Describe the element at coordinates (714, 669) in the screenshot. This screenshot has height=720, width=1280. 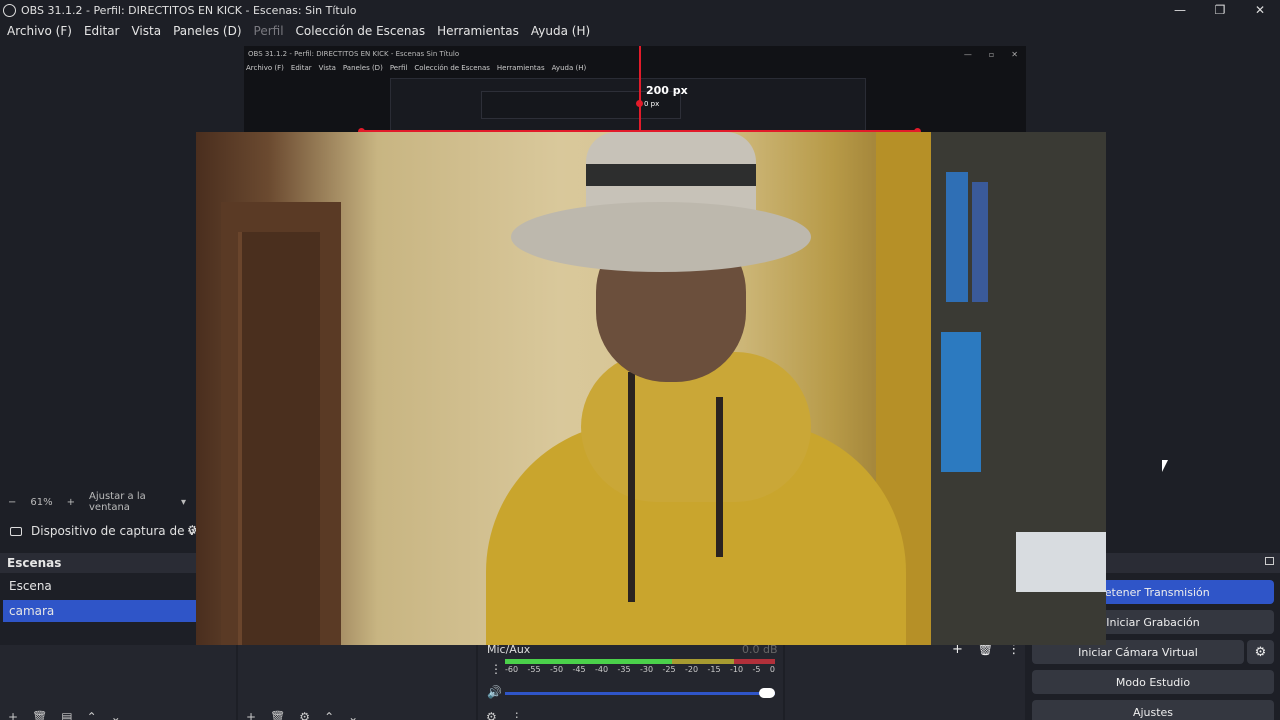
I see `meter-tick: -15` at that location.